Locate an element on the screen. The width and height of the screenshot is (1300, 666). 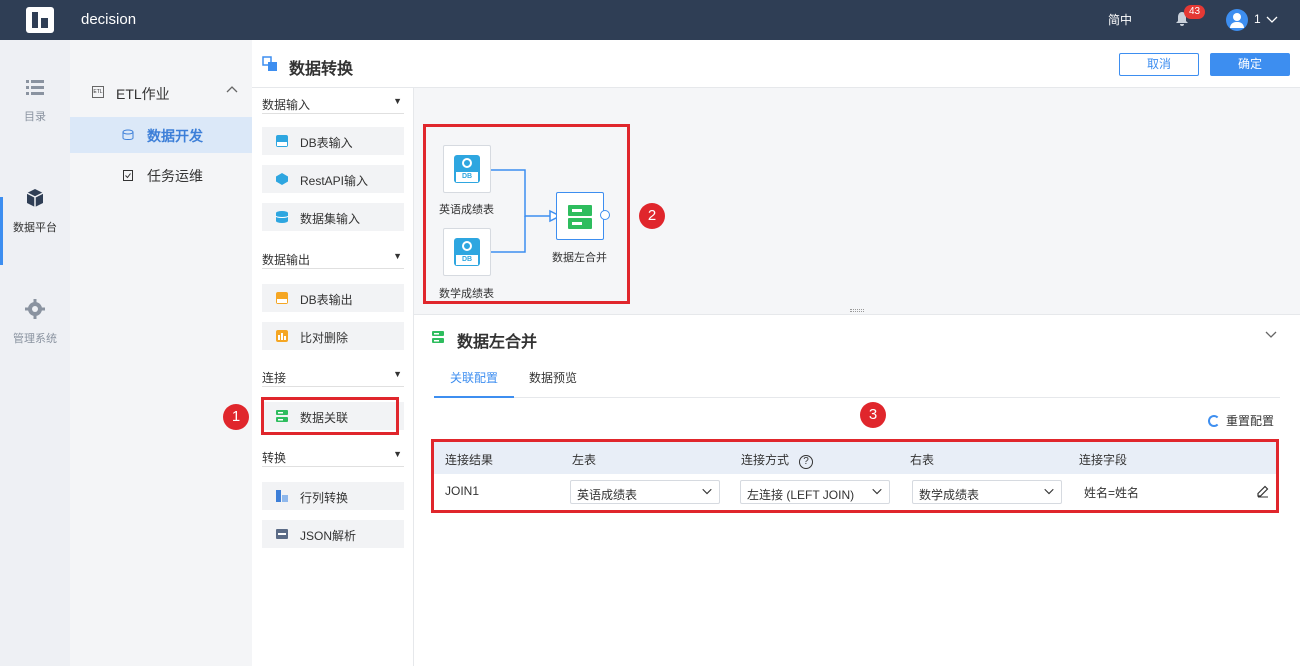
op-item-label: 数据集输入 is located at coordinates (330, 219).